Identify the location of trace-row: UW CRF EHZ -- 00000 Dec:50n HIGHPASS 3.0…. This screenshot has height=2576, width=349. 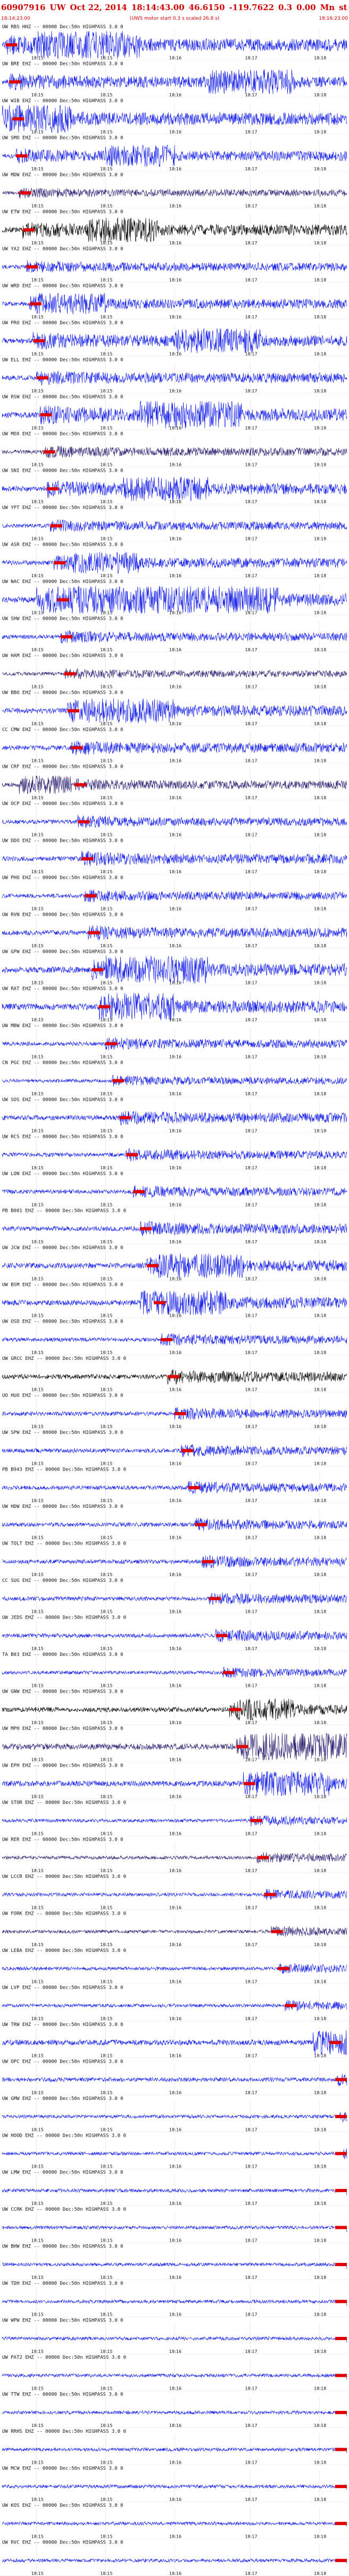
(174, 782).